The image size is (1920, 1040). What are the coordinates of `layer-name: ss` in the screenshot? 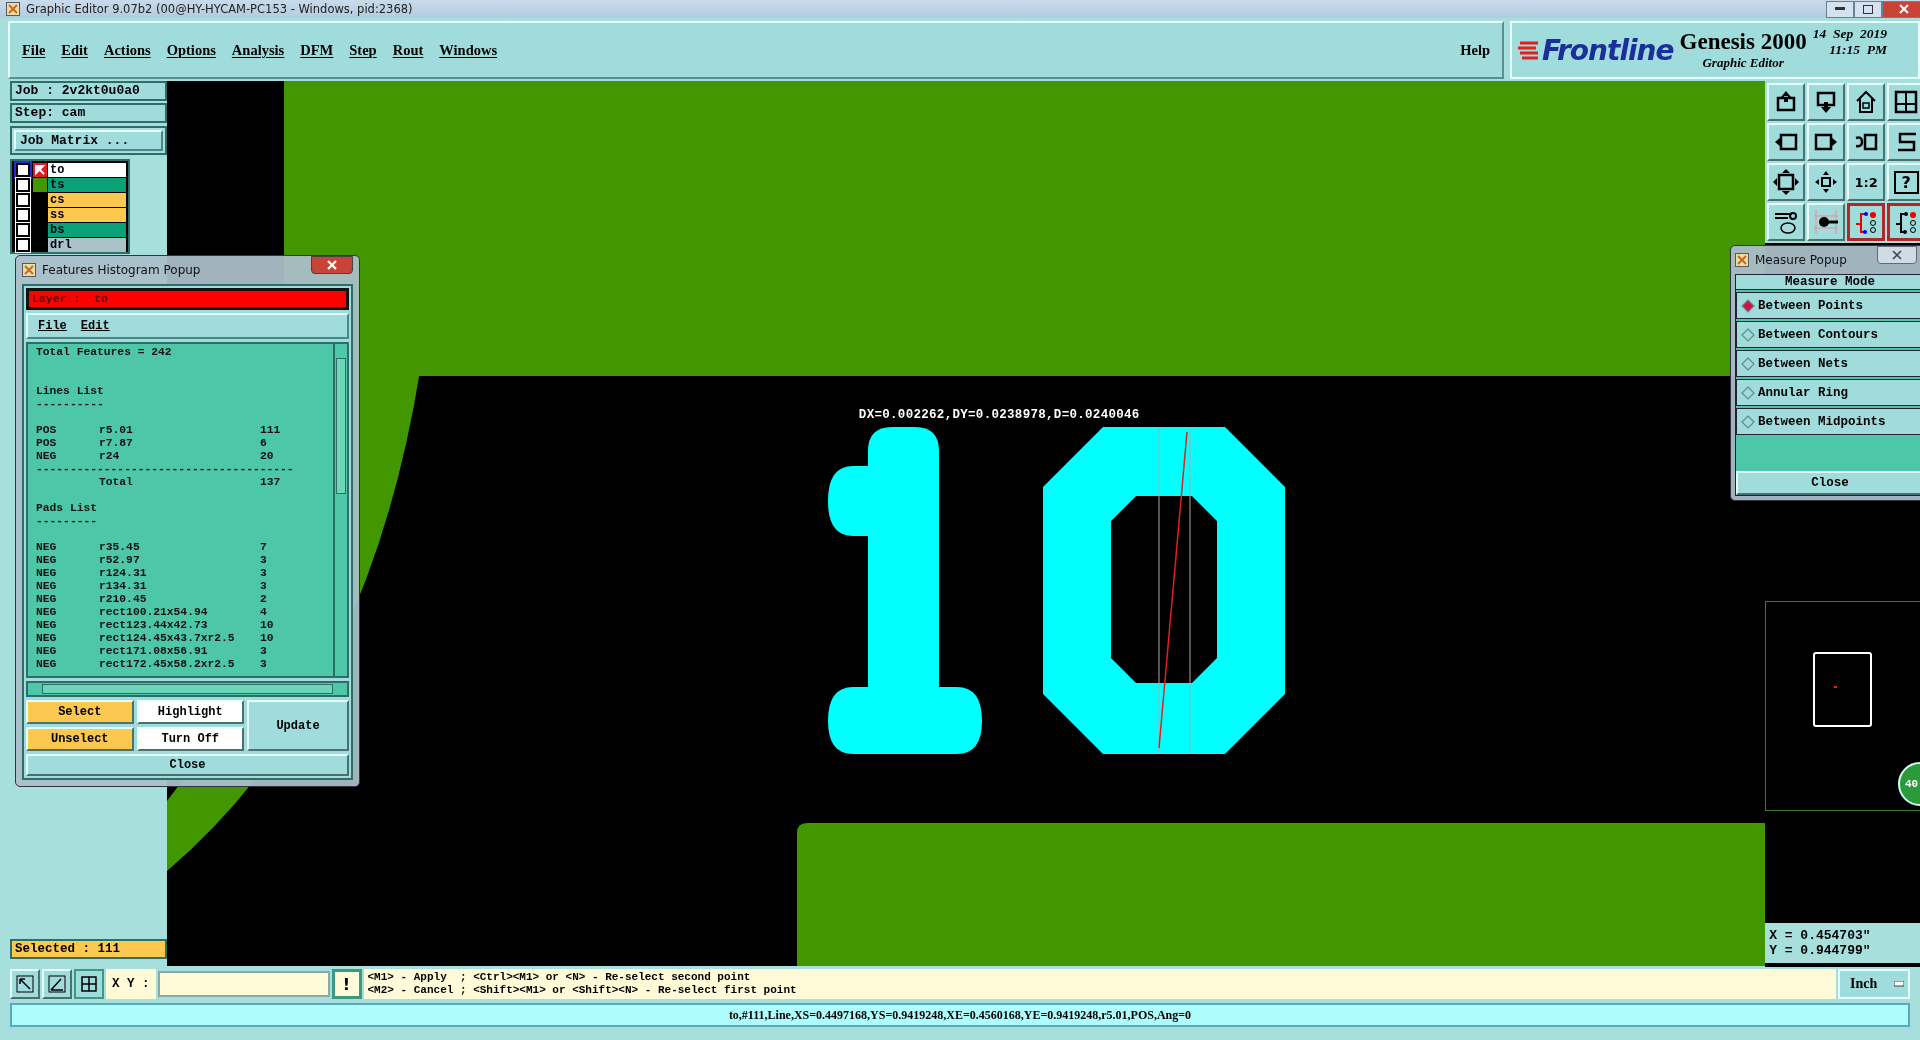 It's located at (87, 215).